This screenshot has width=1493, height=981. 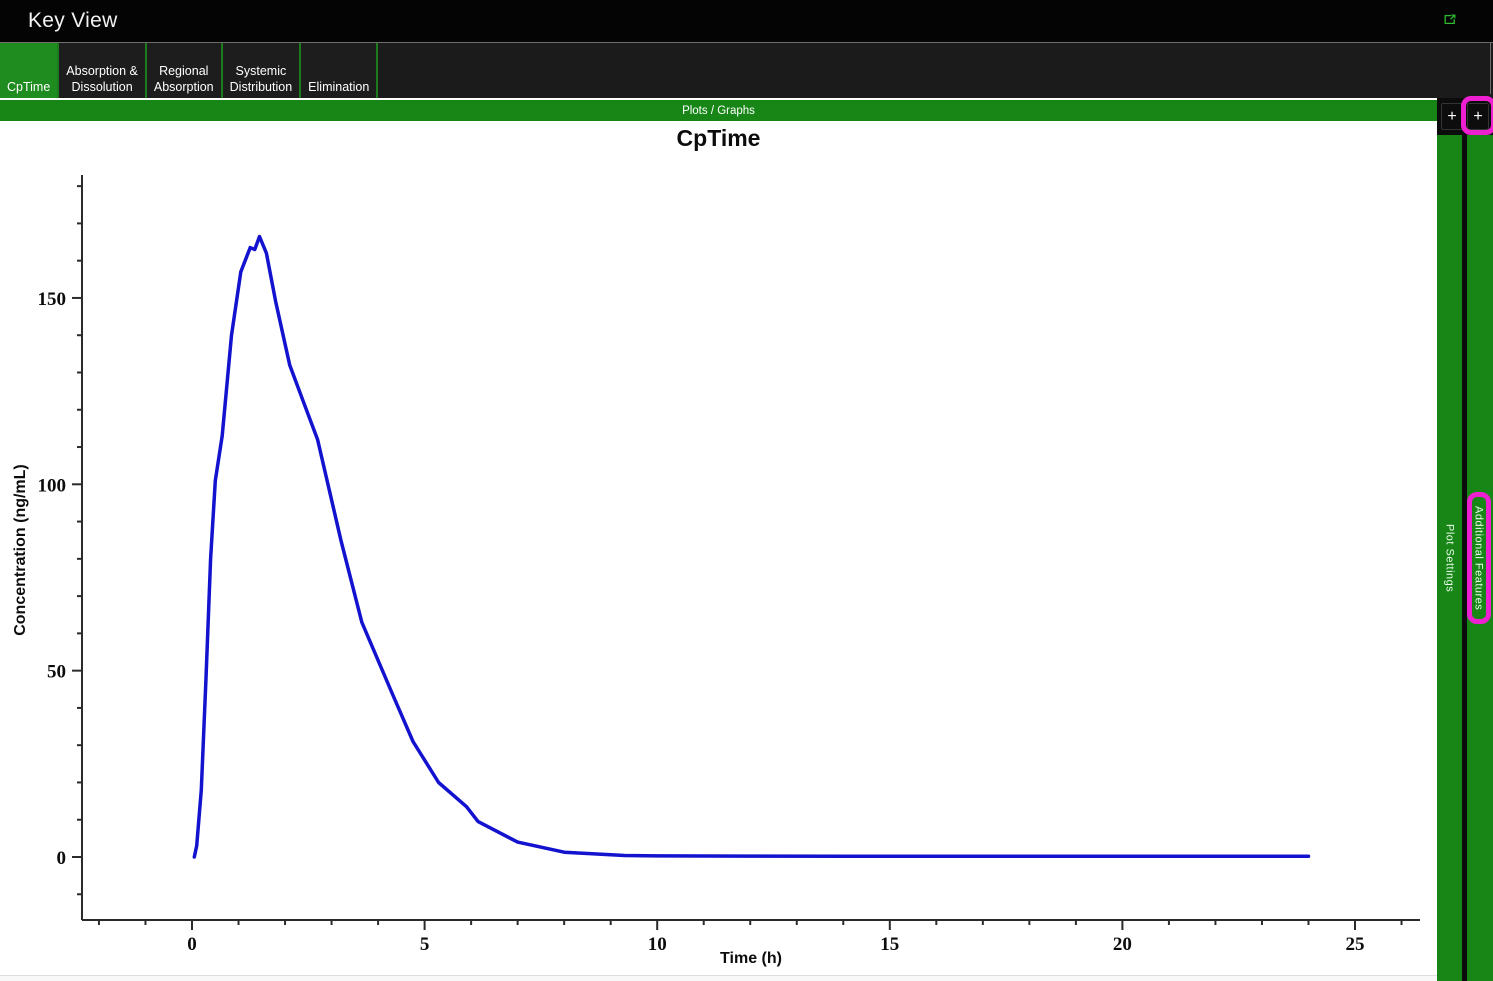 I want to click on horizontal-scrollbar, so click(x=718, y=978).